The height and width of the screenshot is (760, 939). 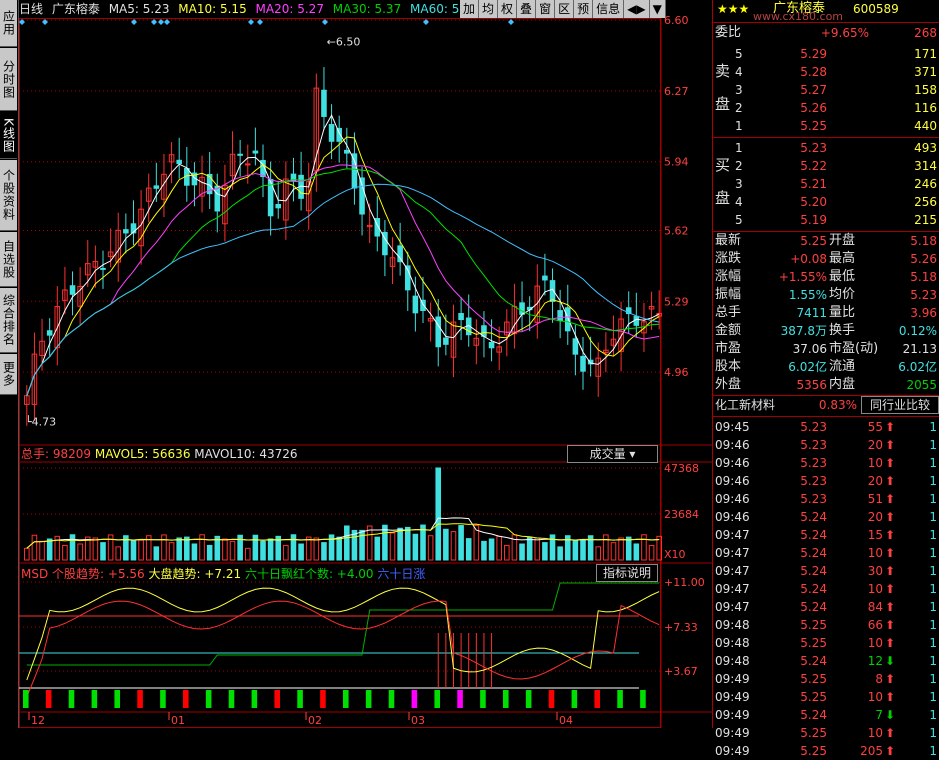 I want to click on volume-dropdown-label: 成交量, so click(x=607, y=454).